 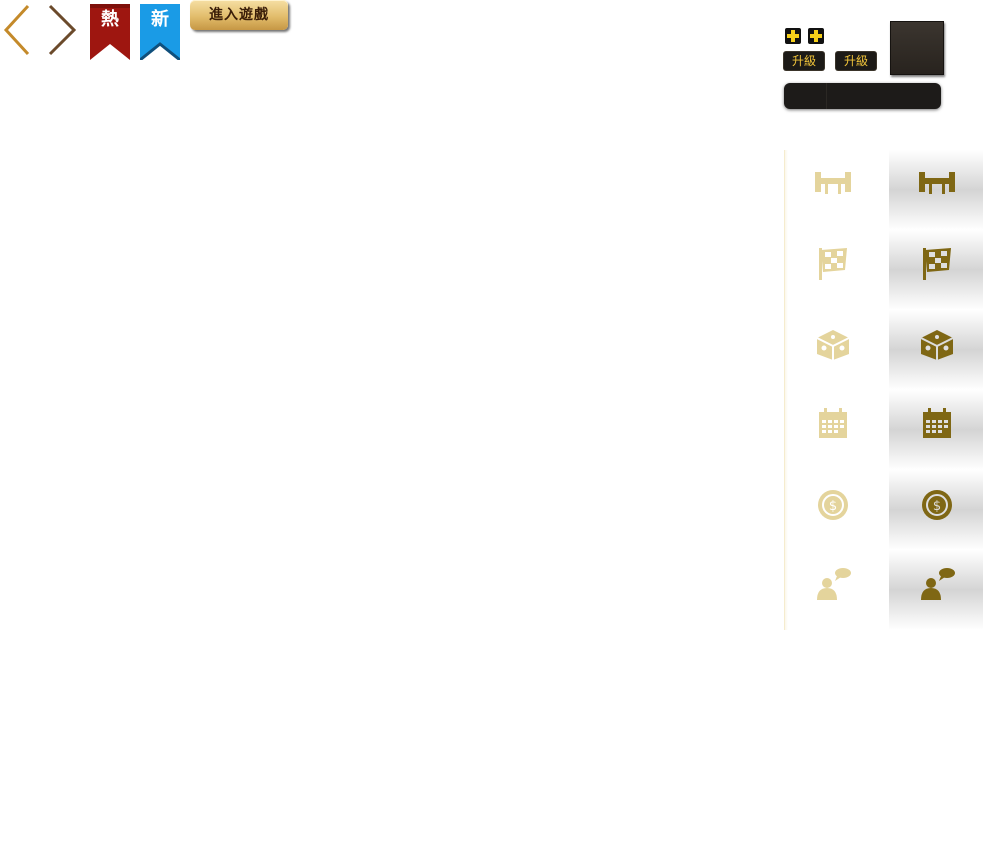 I want to click on avatar, so click(x=917, y=48).